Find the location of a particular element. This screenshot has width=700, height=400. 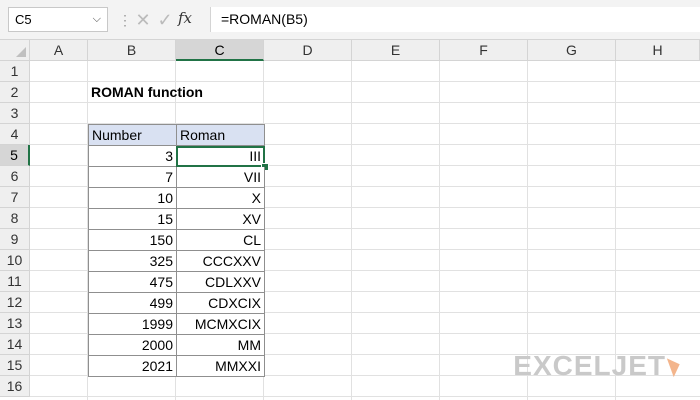

number-cell: 475 is located at coordinates (132, 282).